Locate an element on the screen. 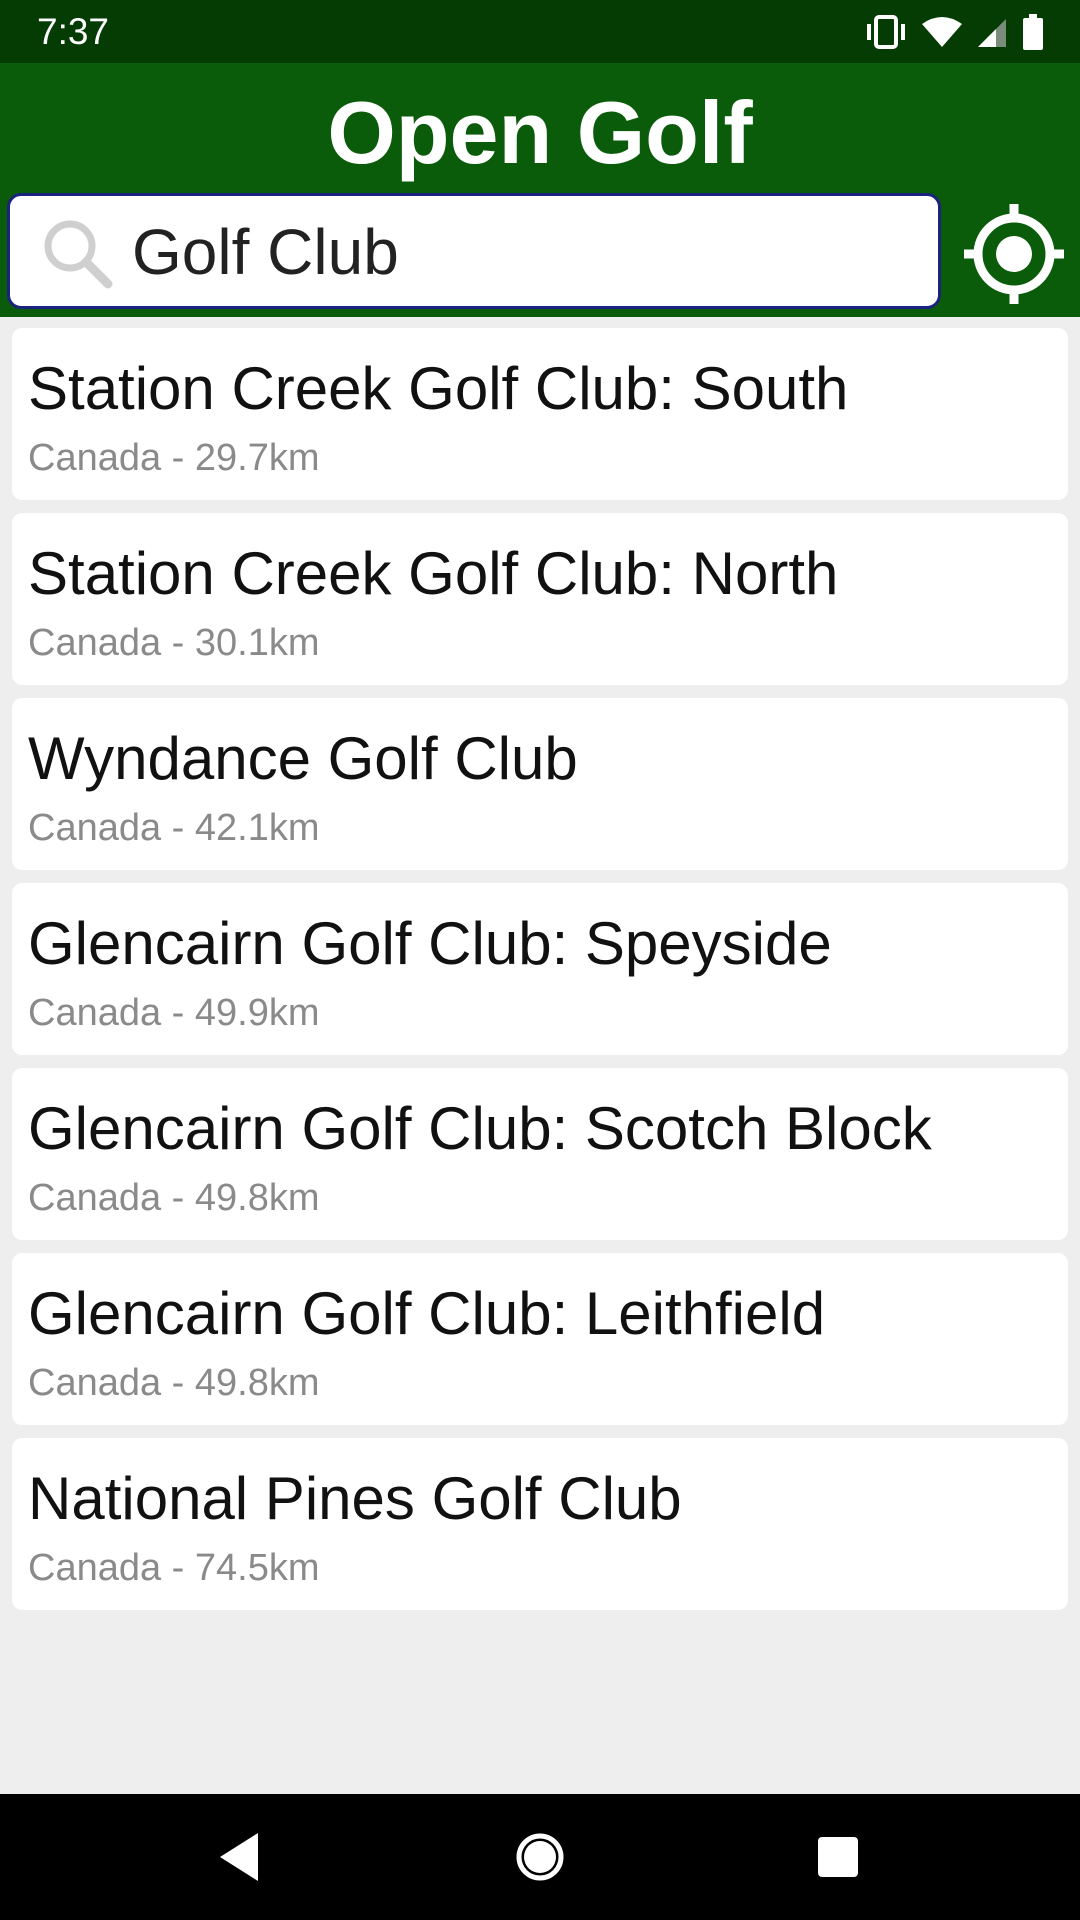 This screenshot has width=1080, height=1920. course-location-distance: Canada - 74.5km is located at coordinates (174, 1568).